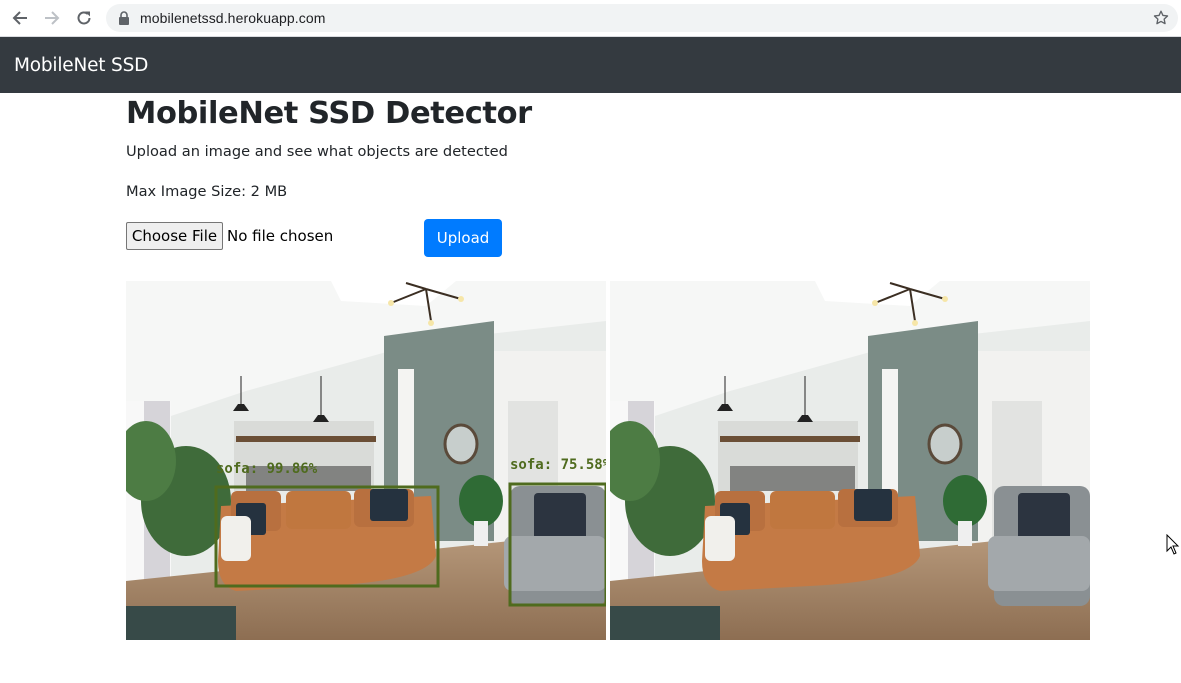 The image size is (1181, 683). I want to click on choose-file-button: Choose File, so click(174, 236).